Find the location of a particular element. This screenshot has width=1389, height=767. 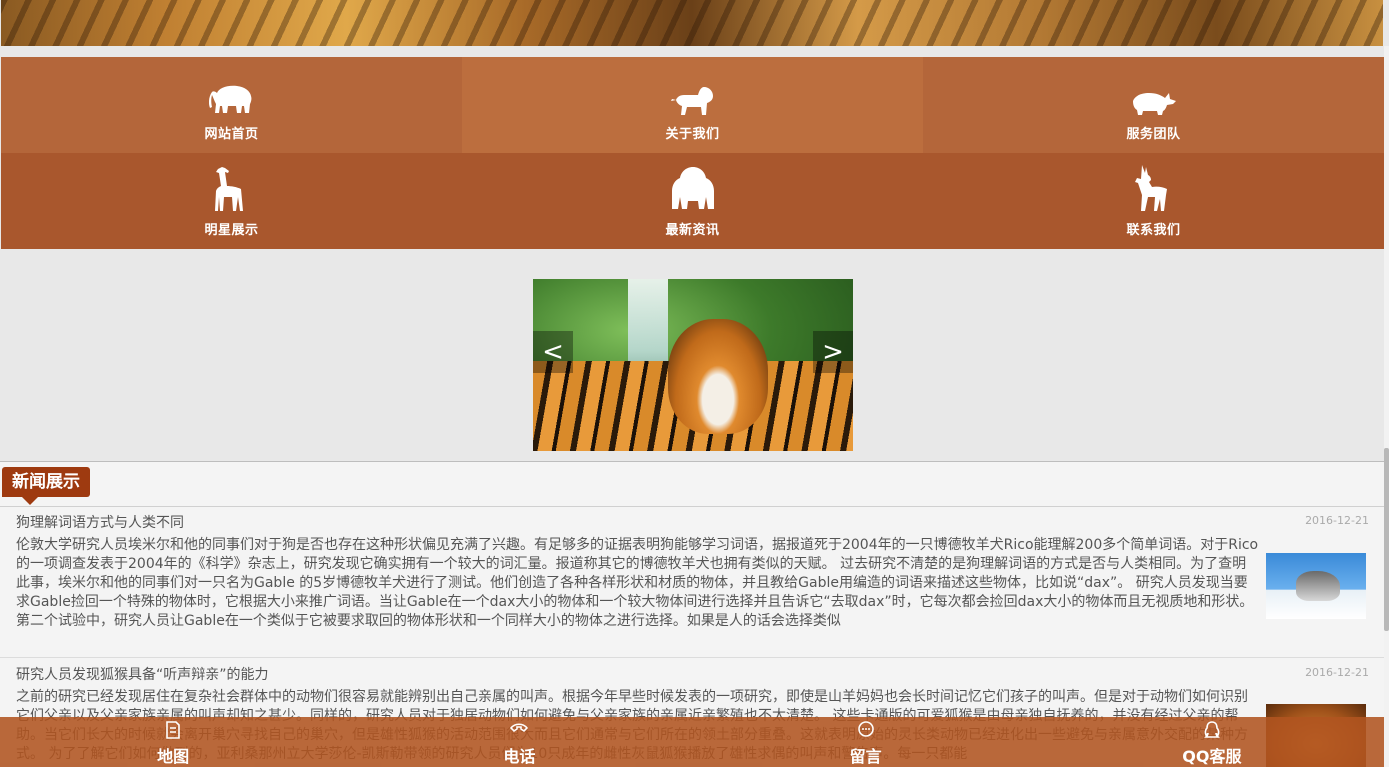

news-item-thumbnail is located at coordinates (1316, 586).